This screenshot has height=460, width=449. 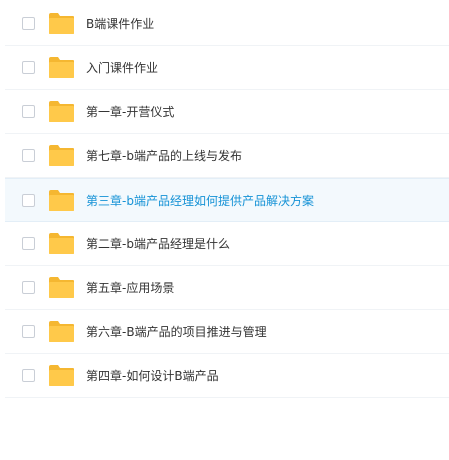 I want to click on list-item: 第六章-B端产品的项目推进与管理, so click(x=227, y=332).